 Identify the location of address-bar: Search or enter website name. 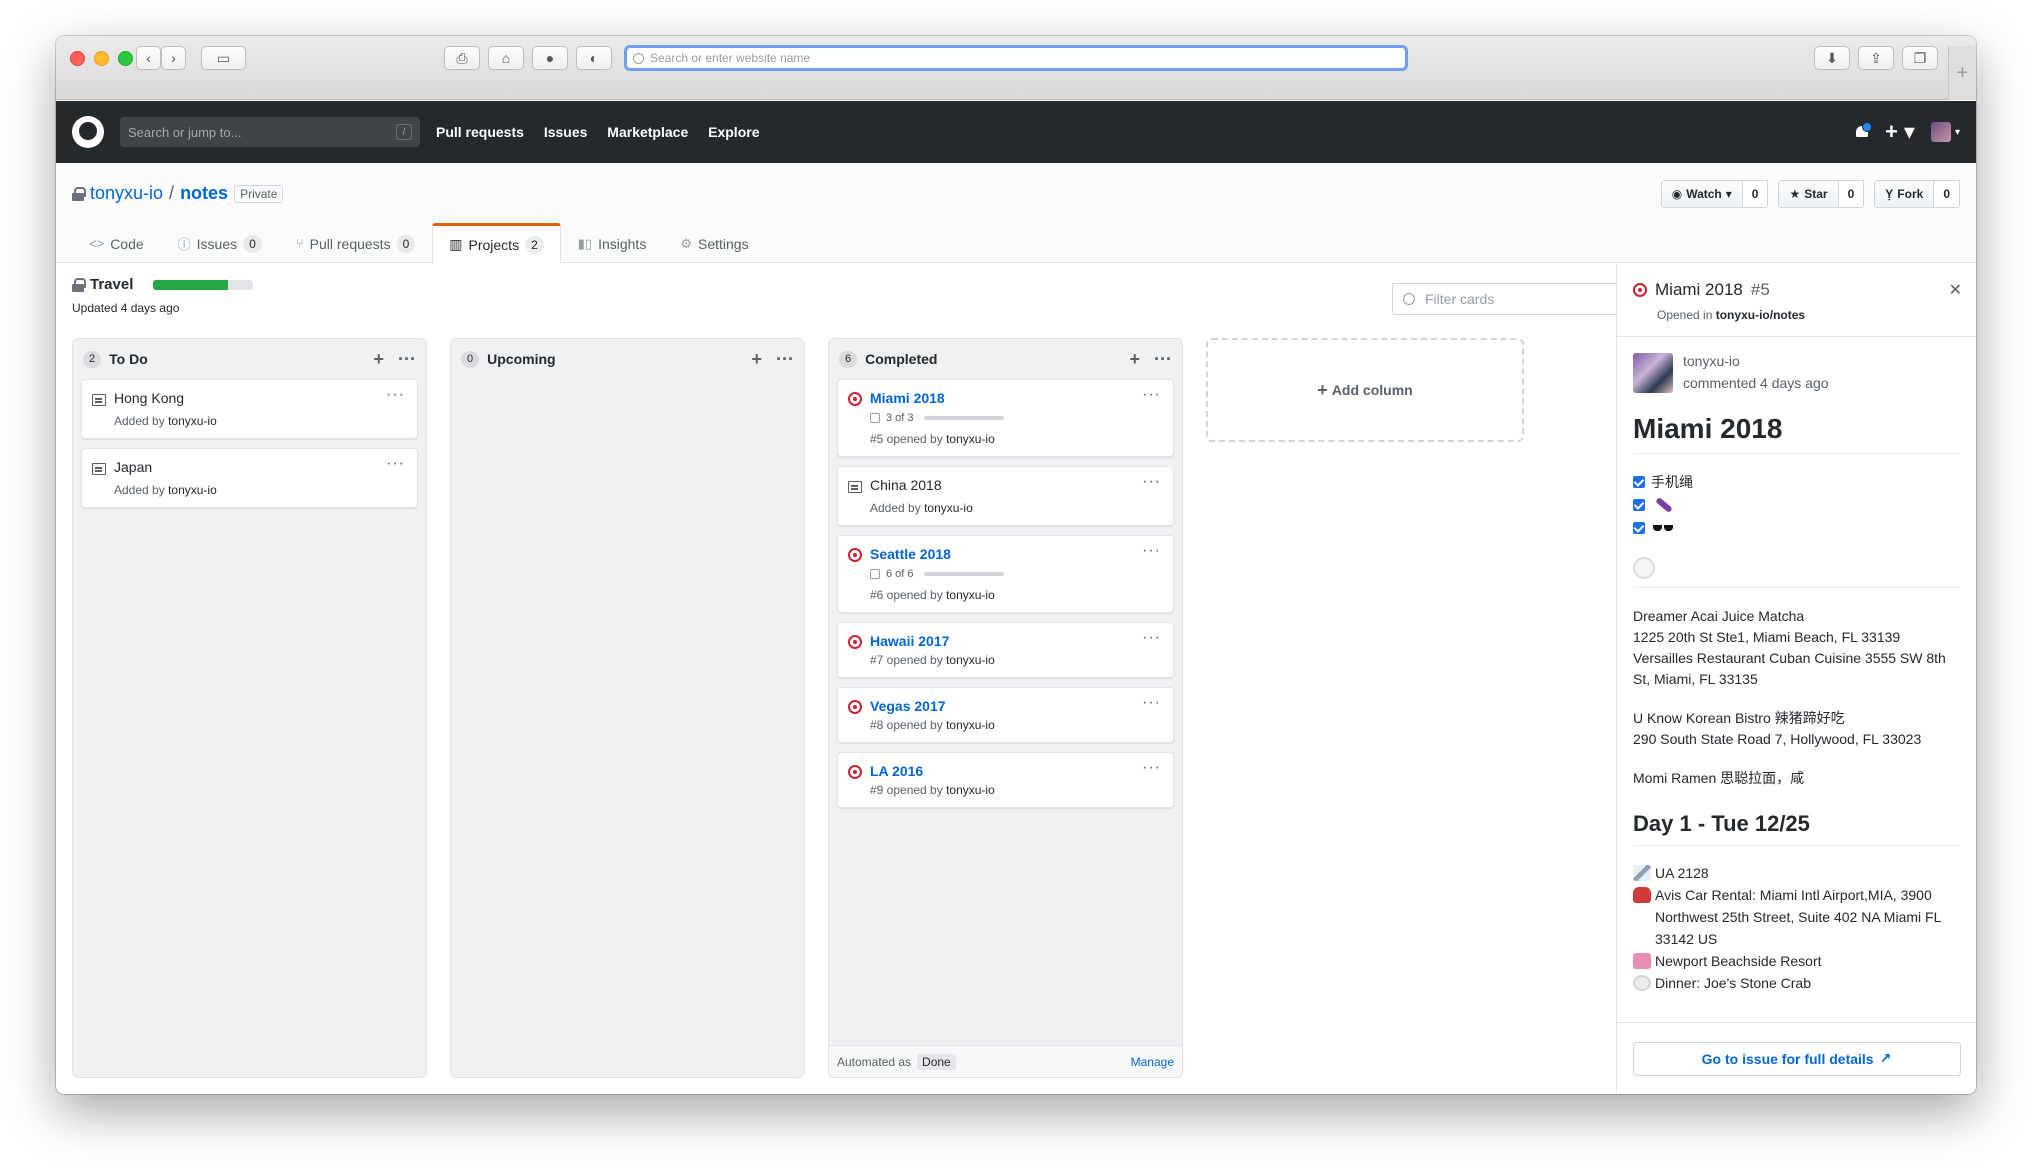
(1016, 58).